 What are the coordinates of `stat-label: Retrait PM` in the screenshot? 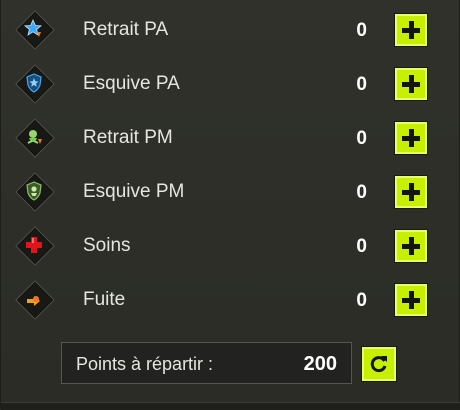 It's located at (128, 137).